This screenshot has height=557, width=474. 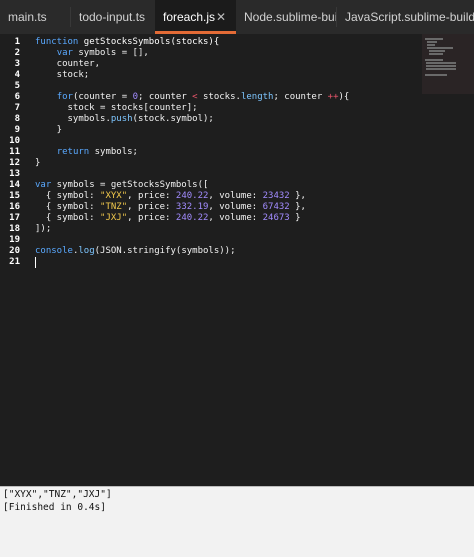 I want to click on line-number: 5, so click(x=17, y=86).